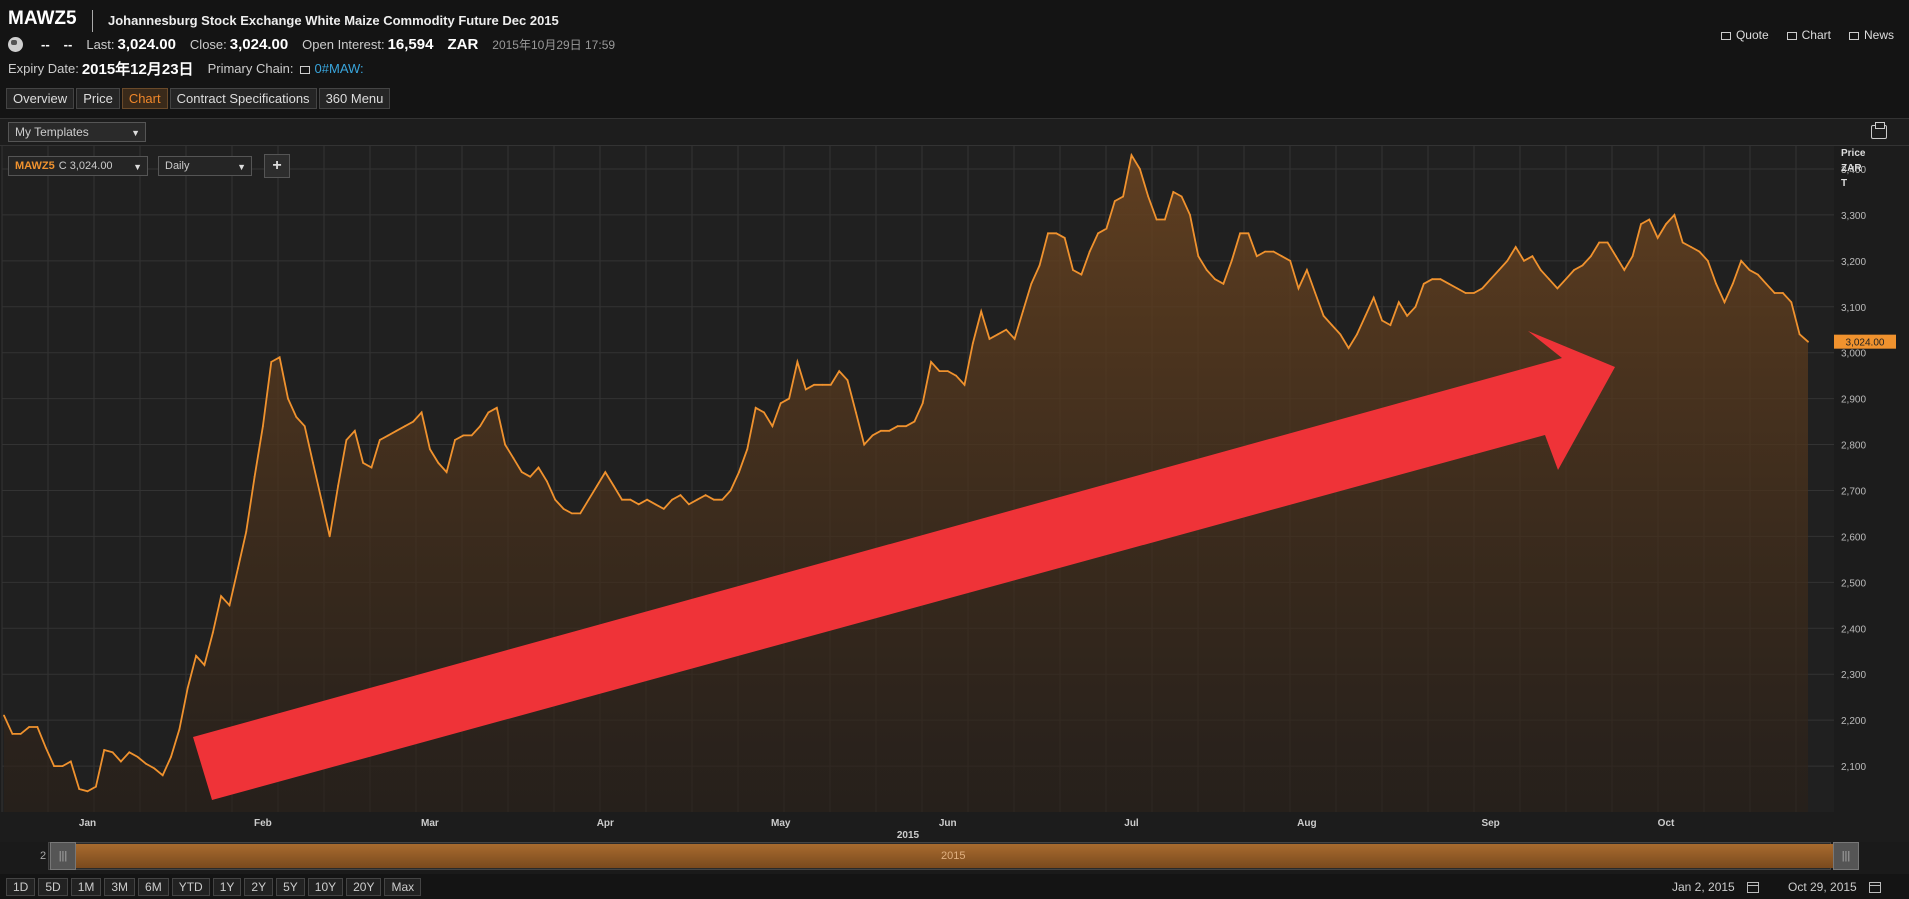 This screenshot has height=899, width=1909. Describe the element at coordinates (77, 132) in the screenshot. I see `templates-dropdown: My Templates ▼` at that location.